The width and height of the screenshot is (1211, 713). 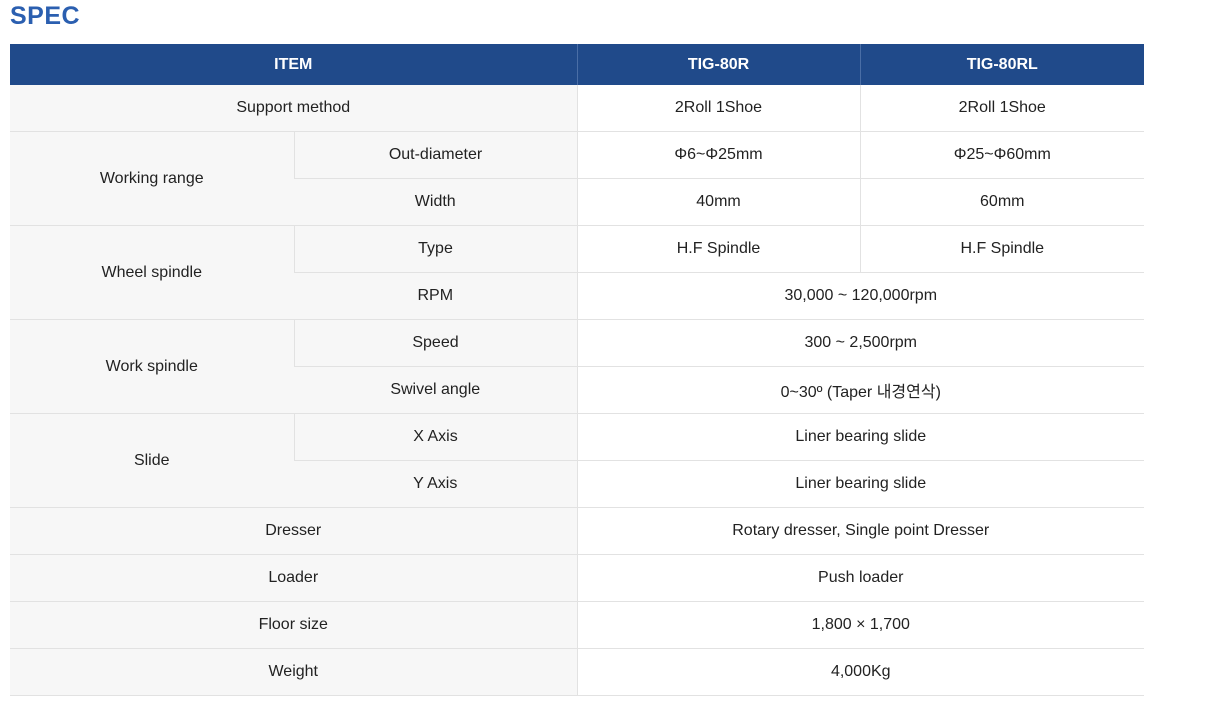 I want to click on row-label-slide: Slide, so click(x=152, y=460).